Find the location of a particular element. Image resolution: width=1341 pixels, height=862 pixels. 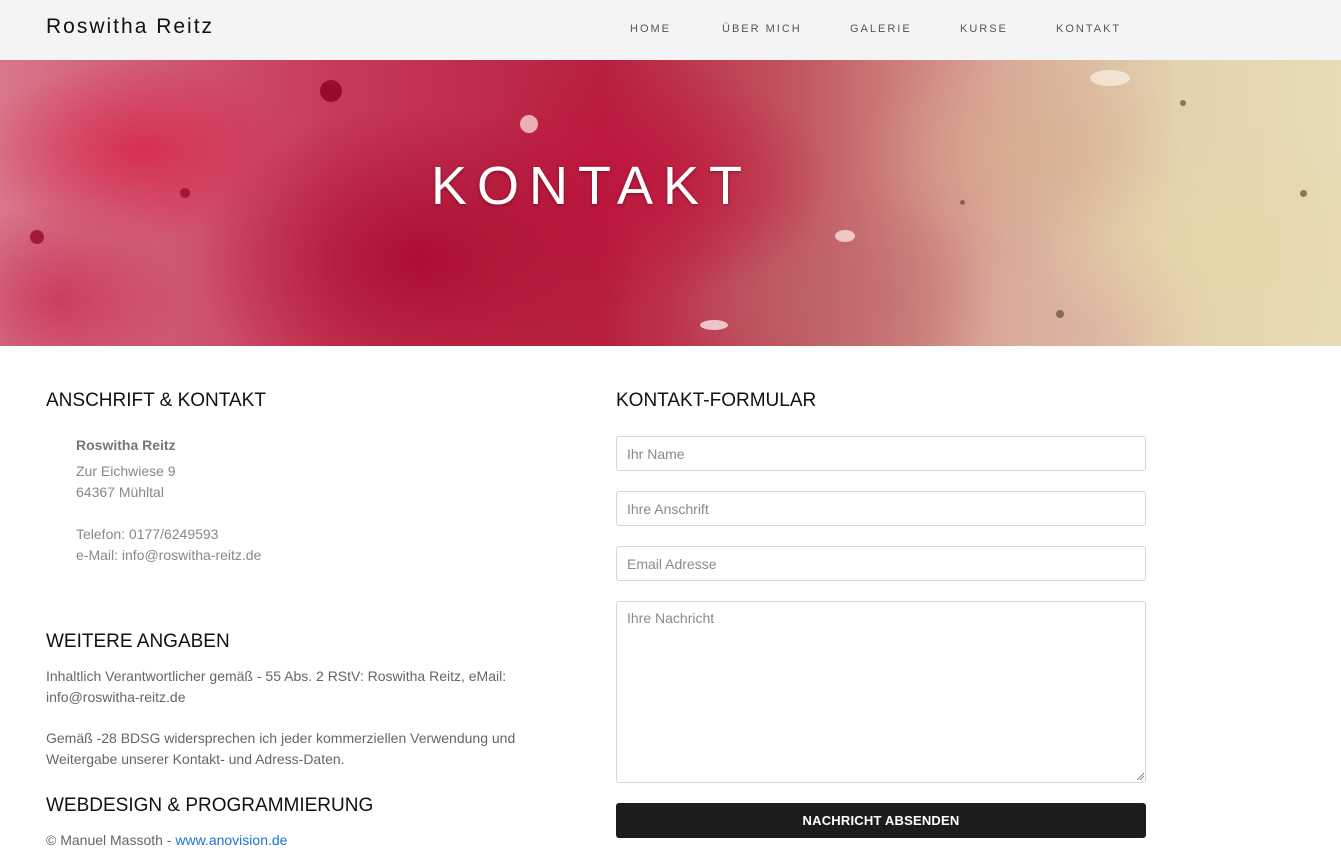

resize-grip-icon is located at coordinates (1140, 776).